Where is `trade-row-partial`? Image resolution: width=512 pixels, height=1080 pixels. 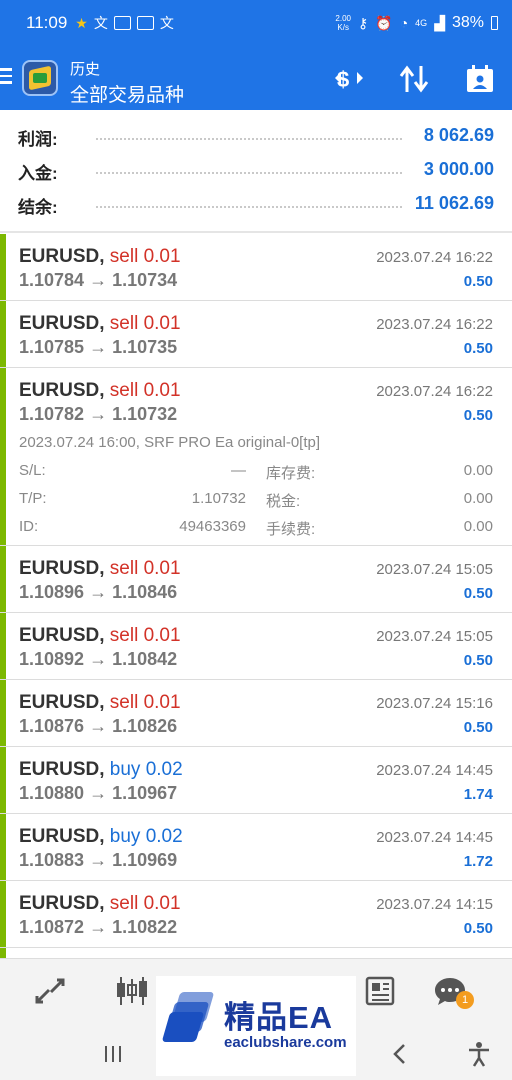 trade-row-partial is located at coordinates (256, 953).